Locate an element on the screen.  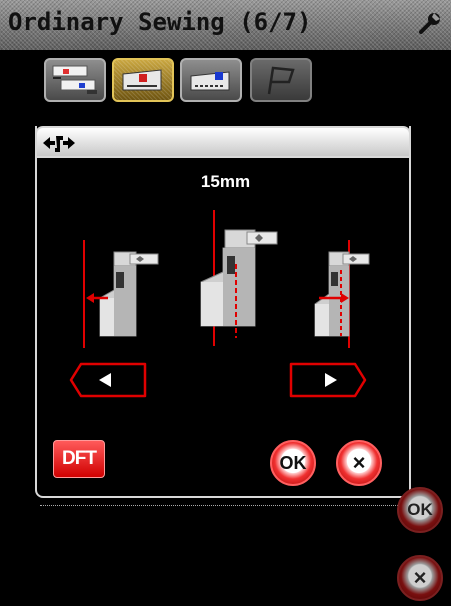
flag-icon is located at coordinates (281, 80).